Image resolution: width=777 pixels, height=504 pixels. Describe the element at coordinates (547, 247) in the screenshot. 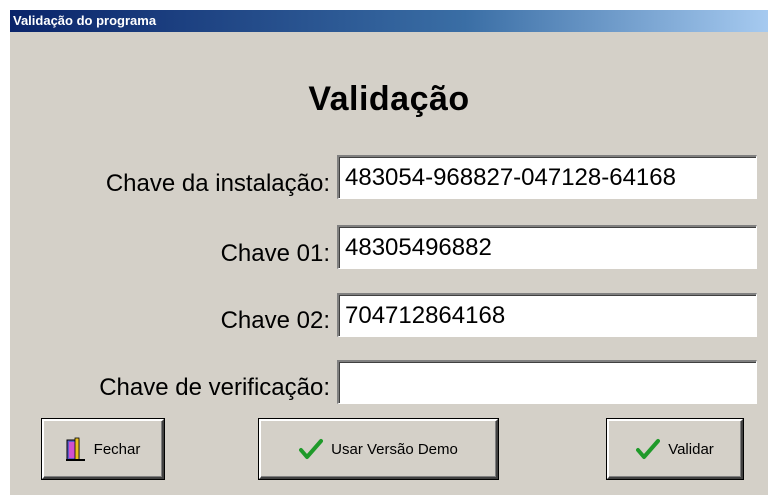

I see `key01-input` at that location.